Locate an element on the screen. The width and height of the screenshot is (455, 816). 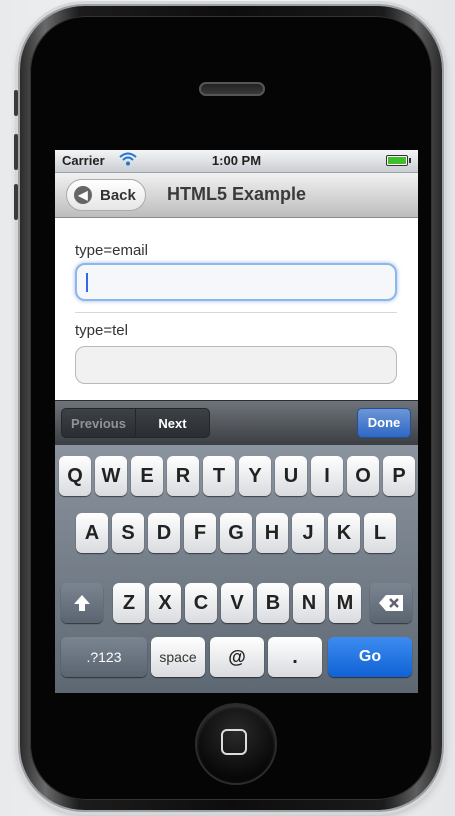
numbers-key: .?123 is located at coordinates (104, 657).